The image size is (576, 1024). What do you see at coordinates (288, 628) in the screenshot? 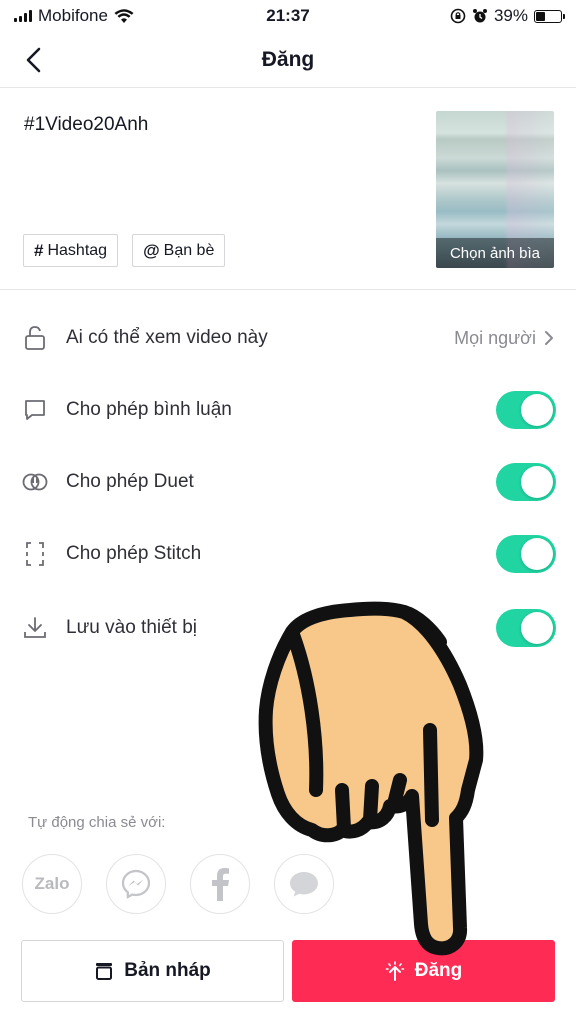
I see `save-row: Lưu vào thiết bị` at bounding box center [288, 628].